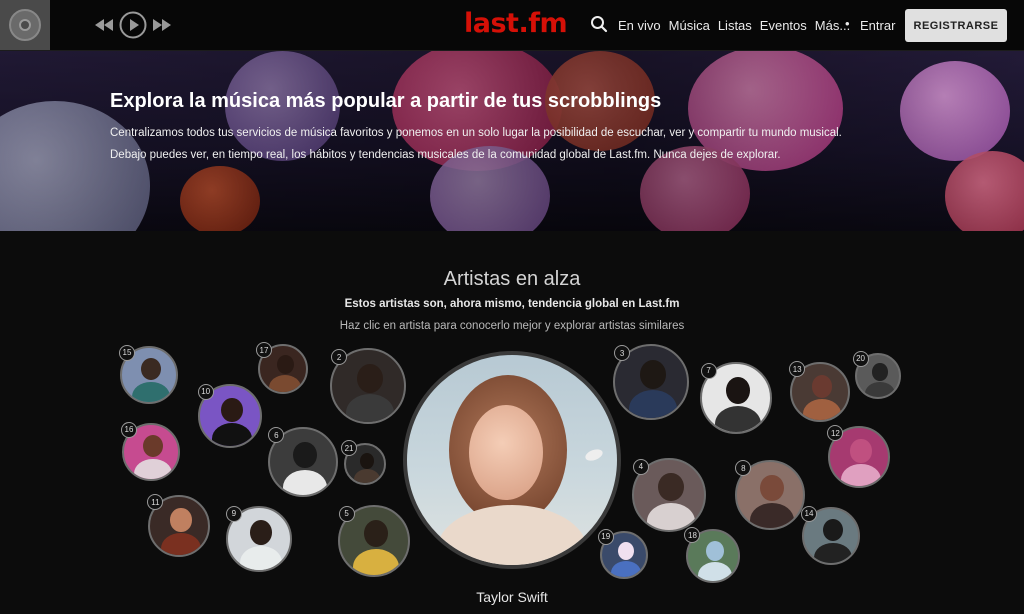  What do you see at coordinates (205, 391) in the screenshot?
I see `artist-rank-badge: 10` at bounding box center [205, 391].